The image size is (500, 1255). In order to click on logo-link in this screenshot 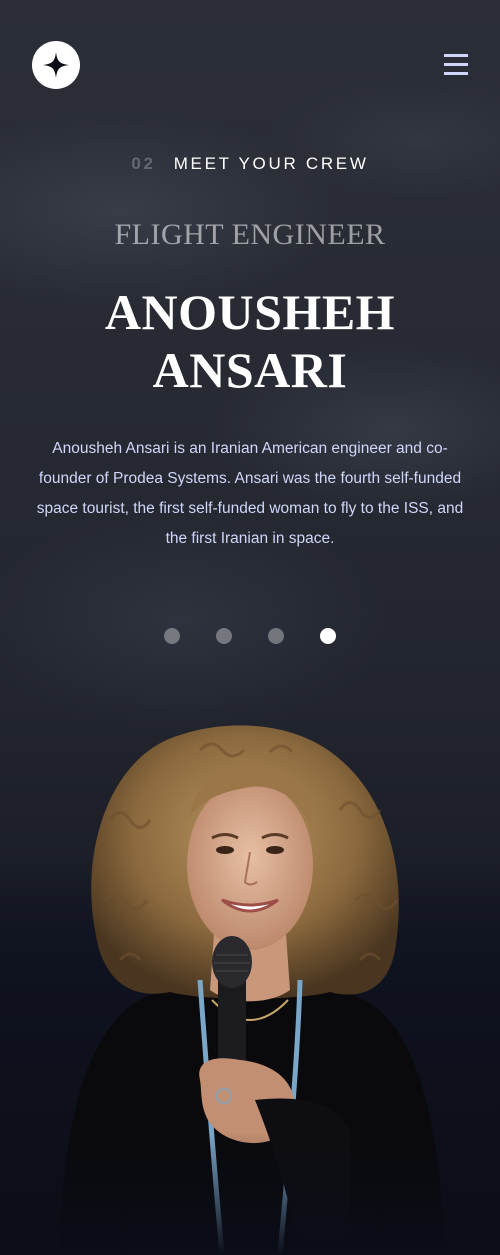, I will do `click(56, 65)`.